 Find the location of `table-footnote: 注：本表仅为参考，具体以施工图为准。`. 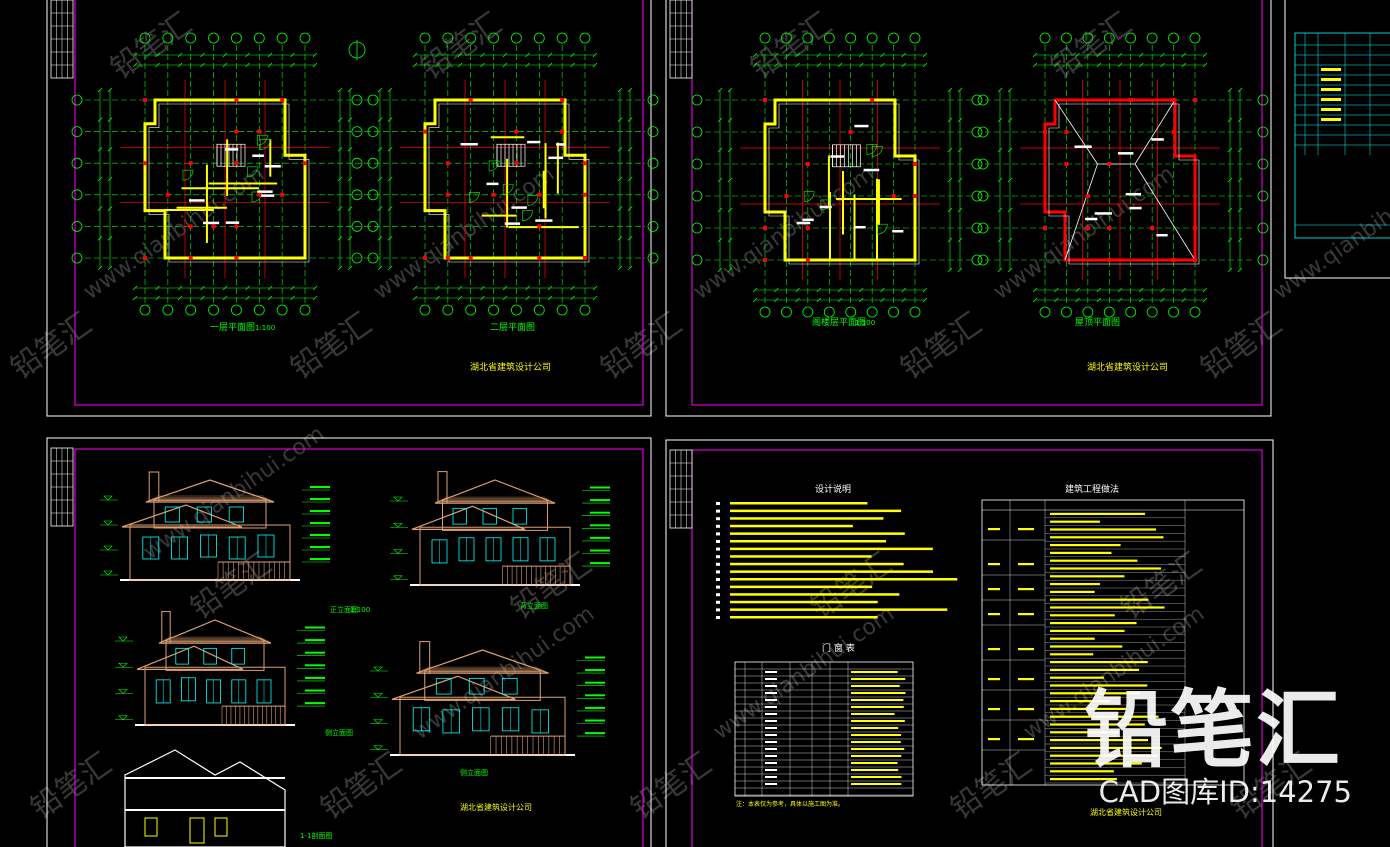

table-footnote: 注：本表仅为参考，具体以施工图为准。 is located at coordinates (790, 804).